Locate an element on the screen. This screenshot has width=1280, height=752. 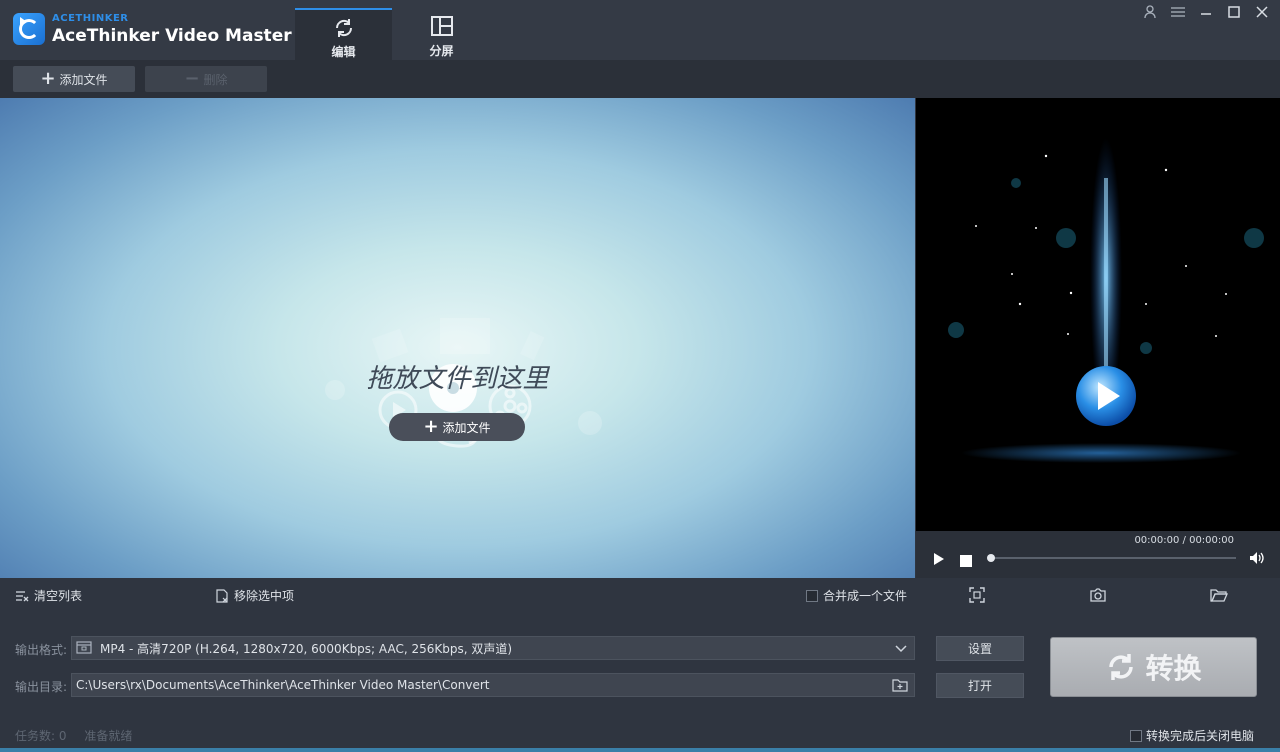
preview-splash-image is located at coordinates (1106, 300).